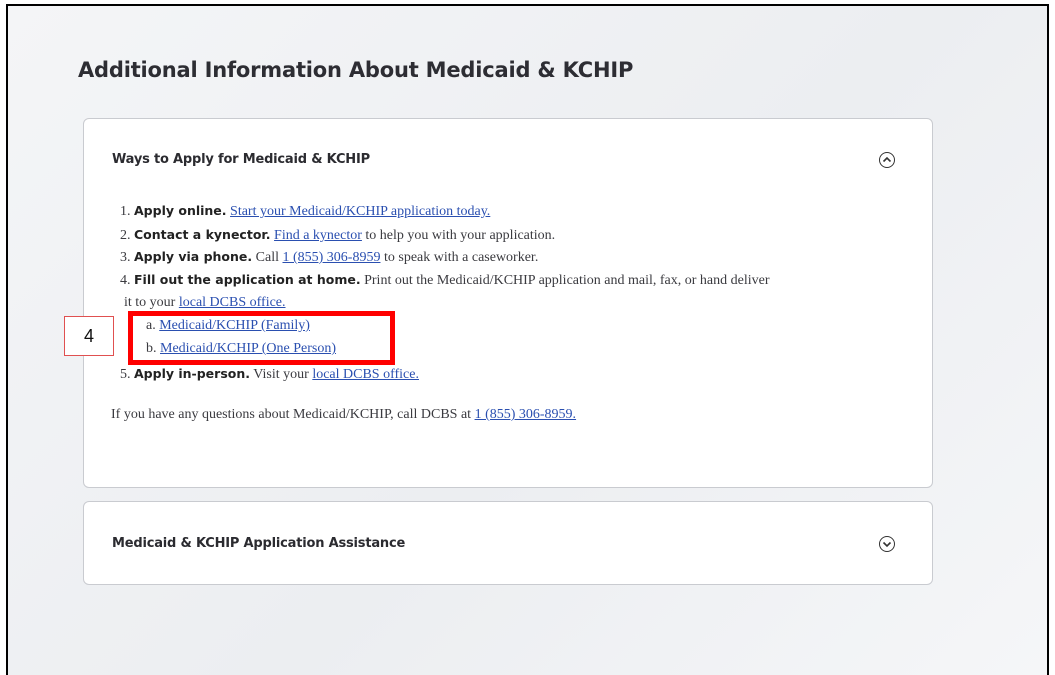 The width and height of the screenshot is (1055, 675). What do you see at coordinates (261, 338) in the screenshot?
I see `highlight-box` at bounding box center [261, 338].